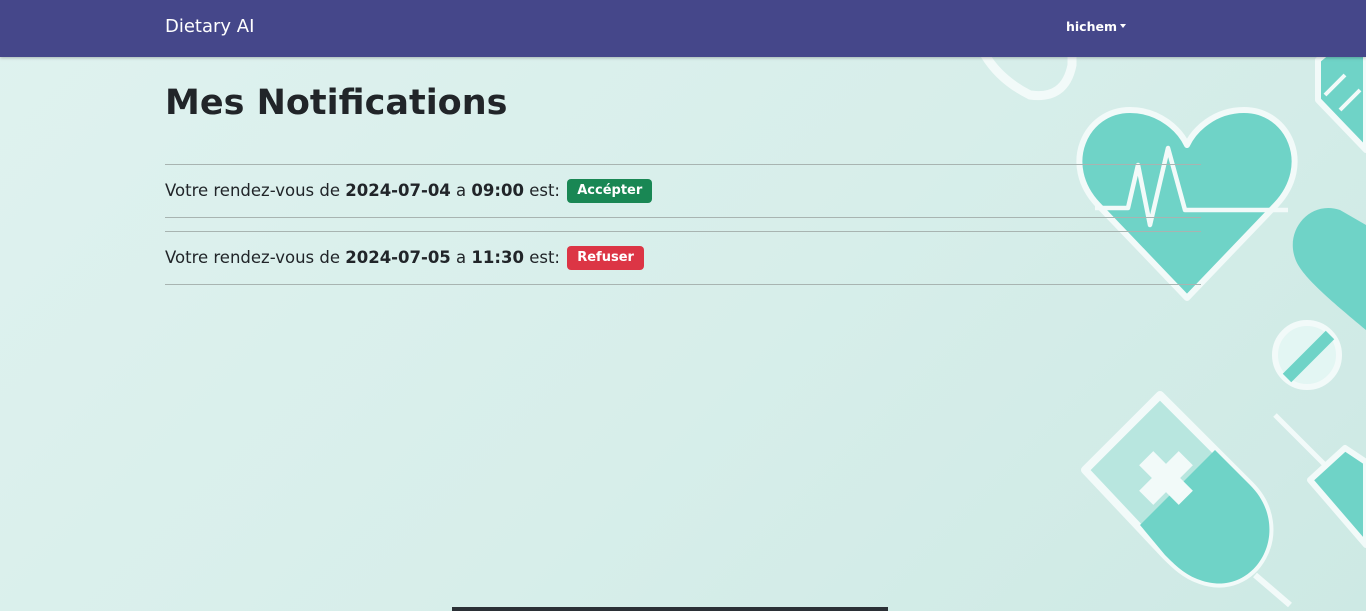  I want to click on notification-time: 09:00, so click(497, 190).